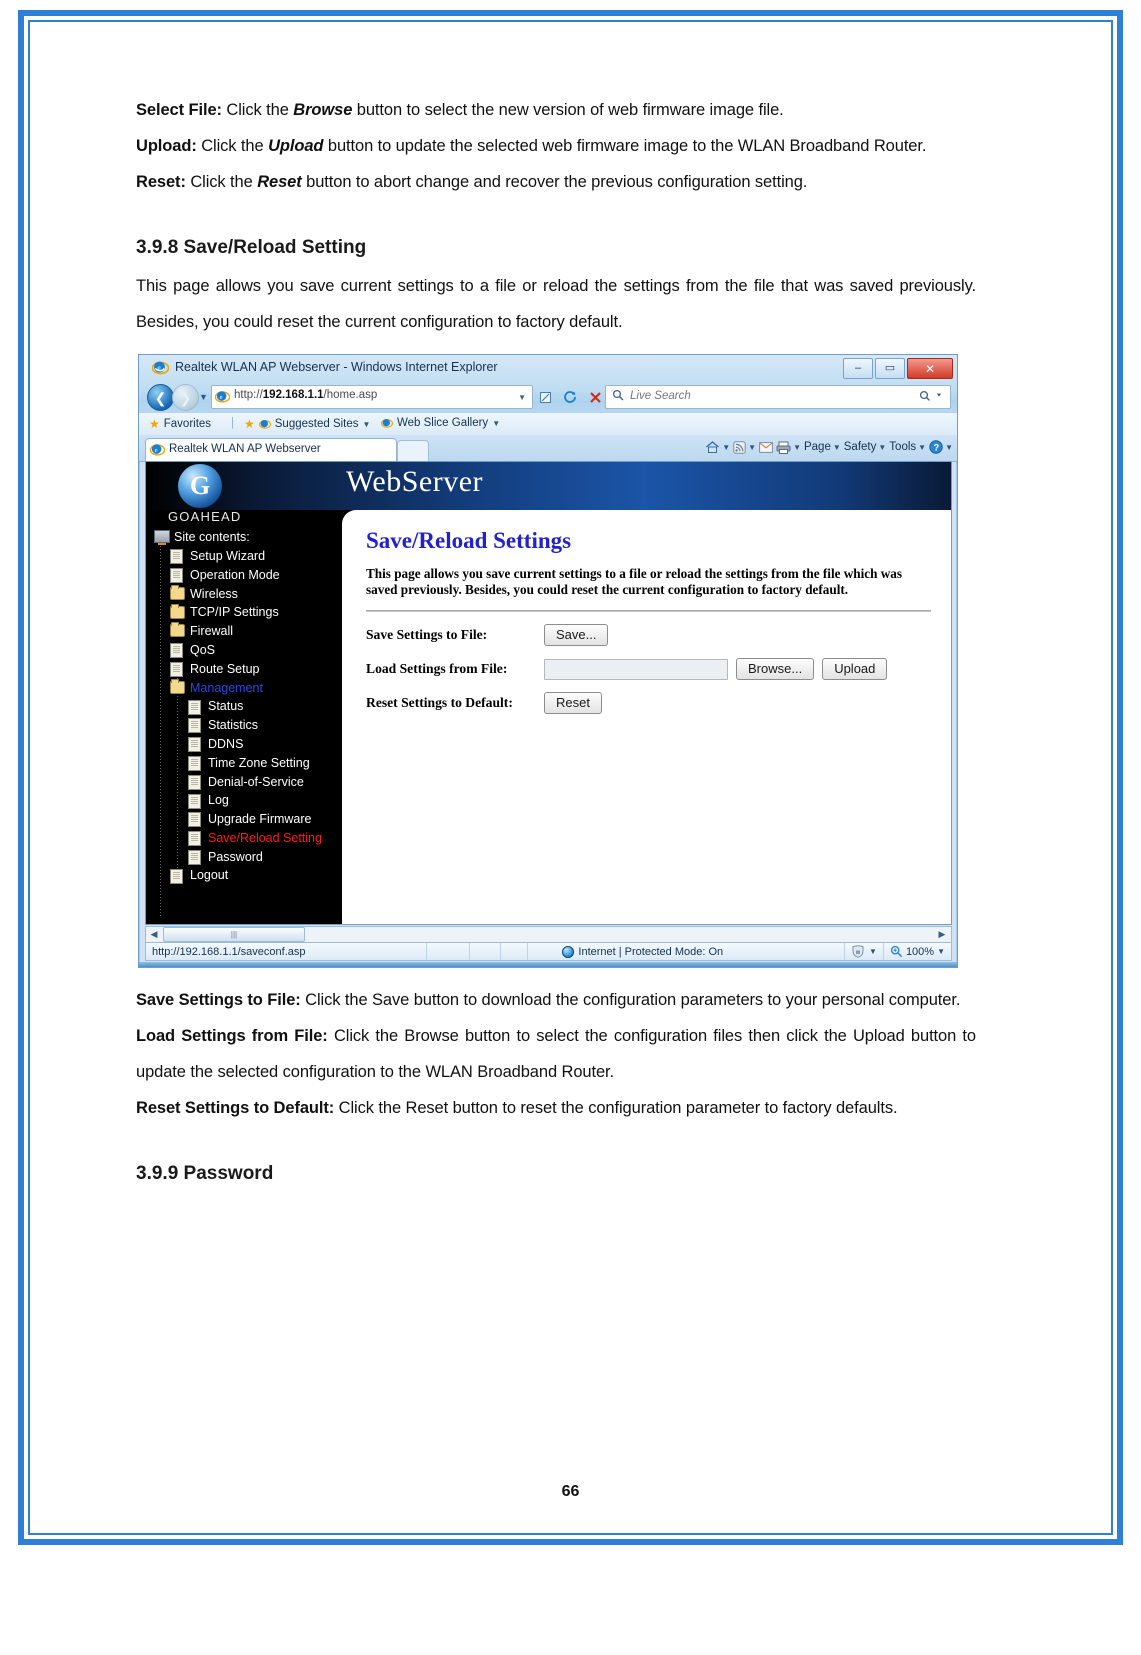  What do you see at coordinates (242, 631) in the screenshot?
I see `tree-item-firewall: Firewall` at bounding box center [242, 631].